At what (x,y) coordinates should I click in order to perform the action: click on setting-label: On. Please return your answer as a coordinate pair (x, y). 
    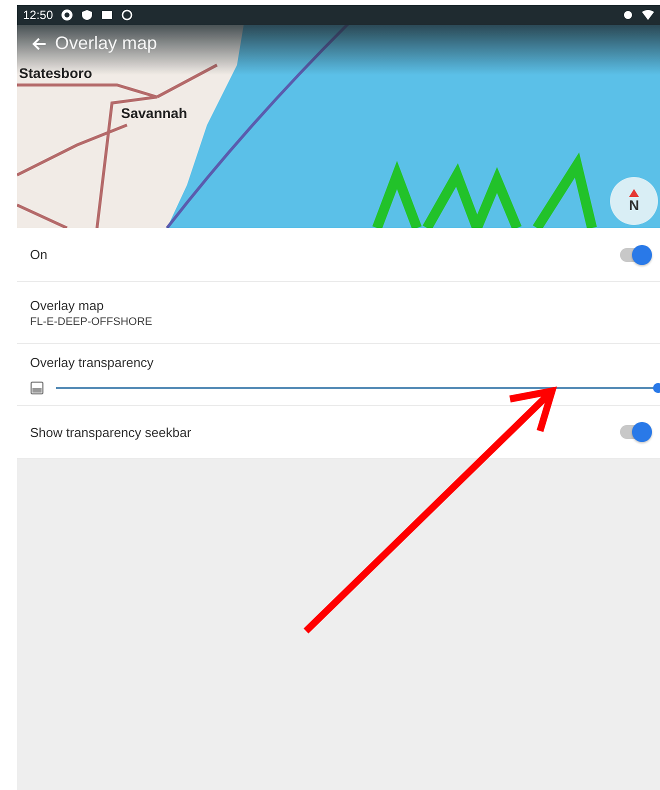
    Looking at the image, I should click on (39, 254).